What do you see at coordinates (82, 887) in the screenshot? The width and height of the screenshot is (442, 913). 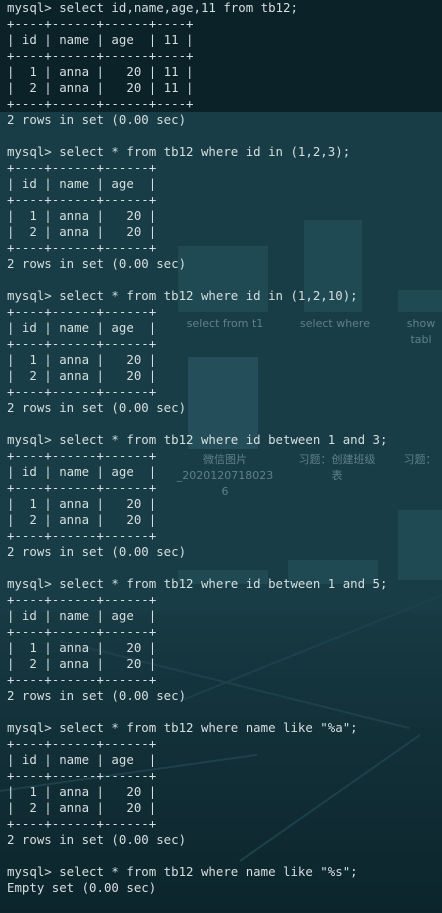 I see `terminal-output-line: Empty set (0.00 sec)` at bounding box center [82, 887].